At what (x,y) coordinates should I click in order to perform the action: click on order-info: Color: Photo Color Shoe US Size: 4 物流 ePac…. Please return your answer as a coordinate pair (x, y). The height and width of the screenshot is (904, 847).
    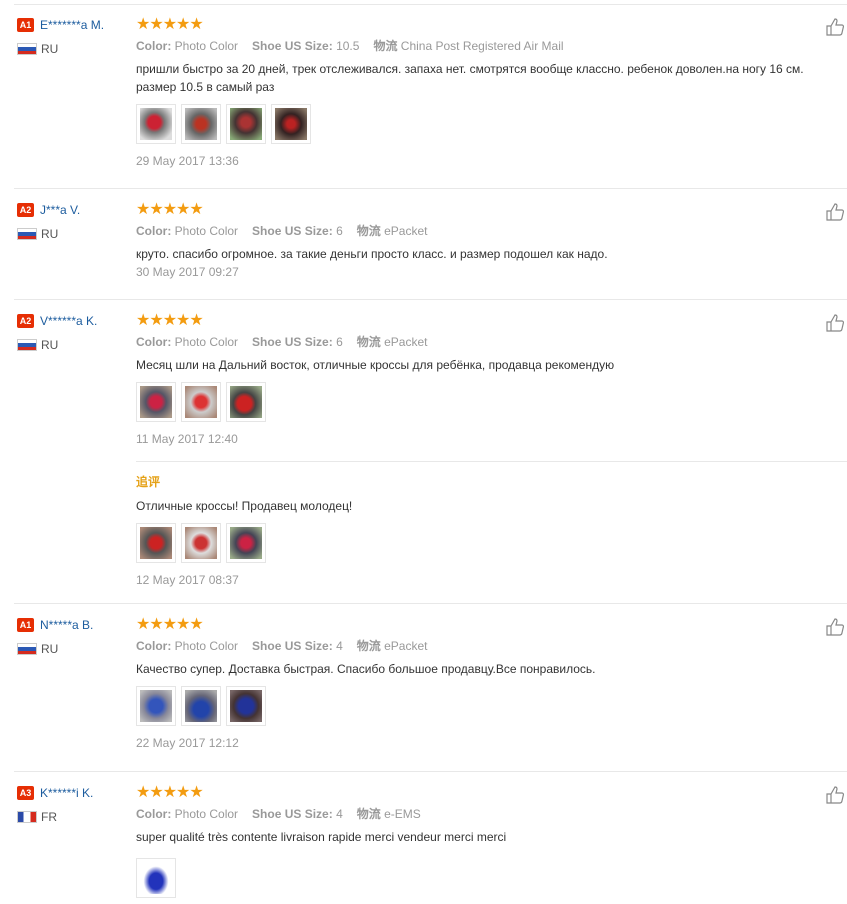
    Looking at the image, I should click on (282, 646).